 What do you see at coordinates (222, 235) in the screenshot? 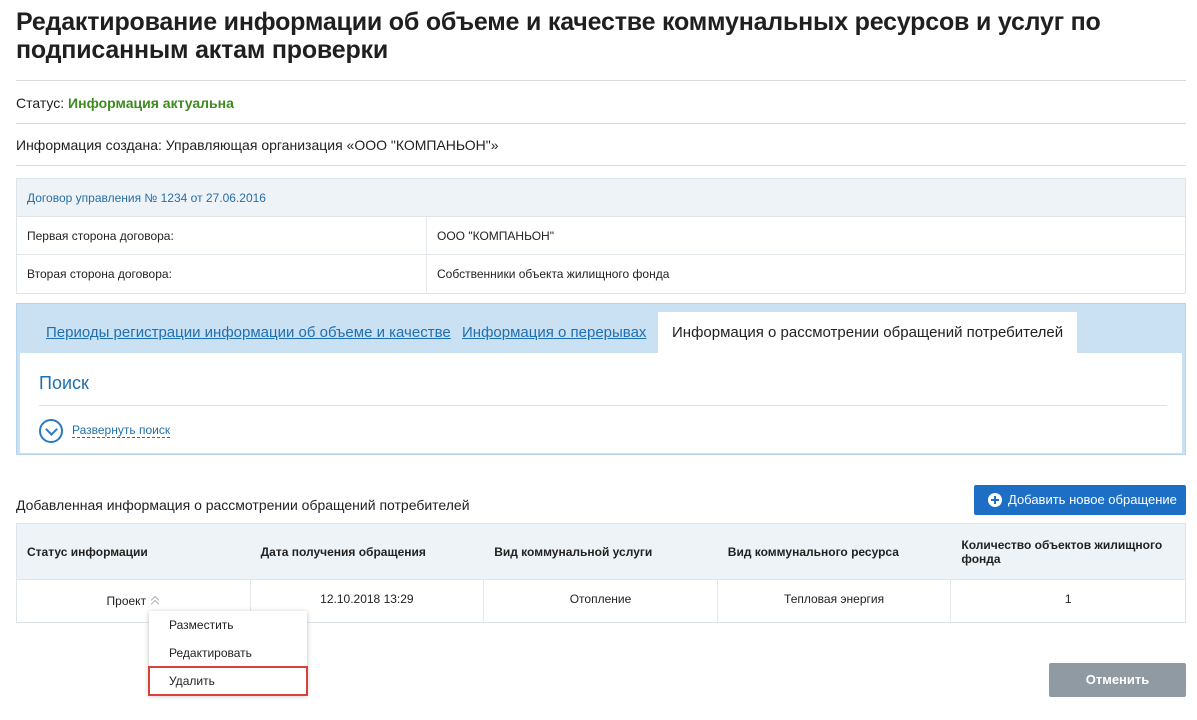
I see `contract-row-label: Первая сторона договора:` at bounding box center [222, 235].